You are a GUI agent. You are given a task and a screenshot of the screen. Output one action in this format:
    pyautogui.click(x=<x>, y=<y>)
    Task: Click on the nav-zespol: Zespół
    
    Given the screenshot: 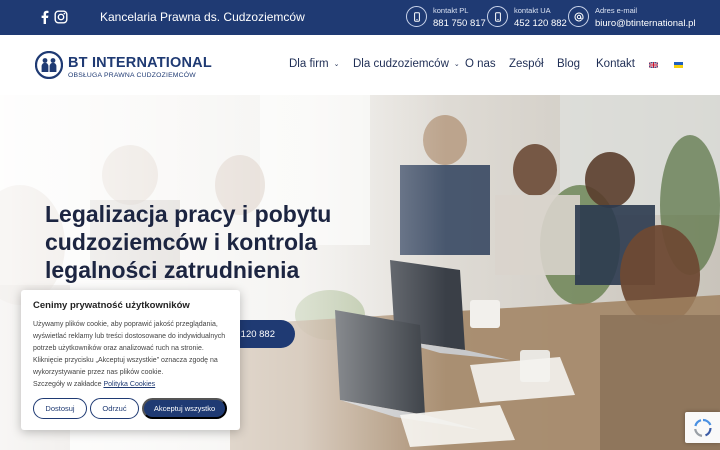 What is the action you would take?
    pyautogui.click(x=526, y=64)
    